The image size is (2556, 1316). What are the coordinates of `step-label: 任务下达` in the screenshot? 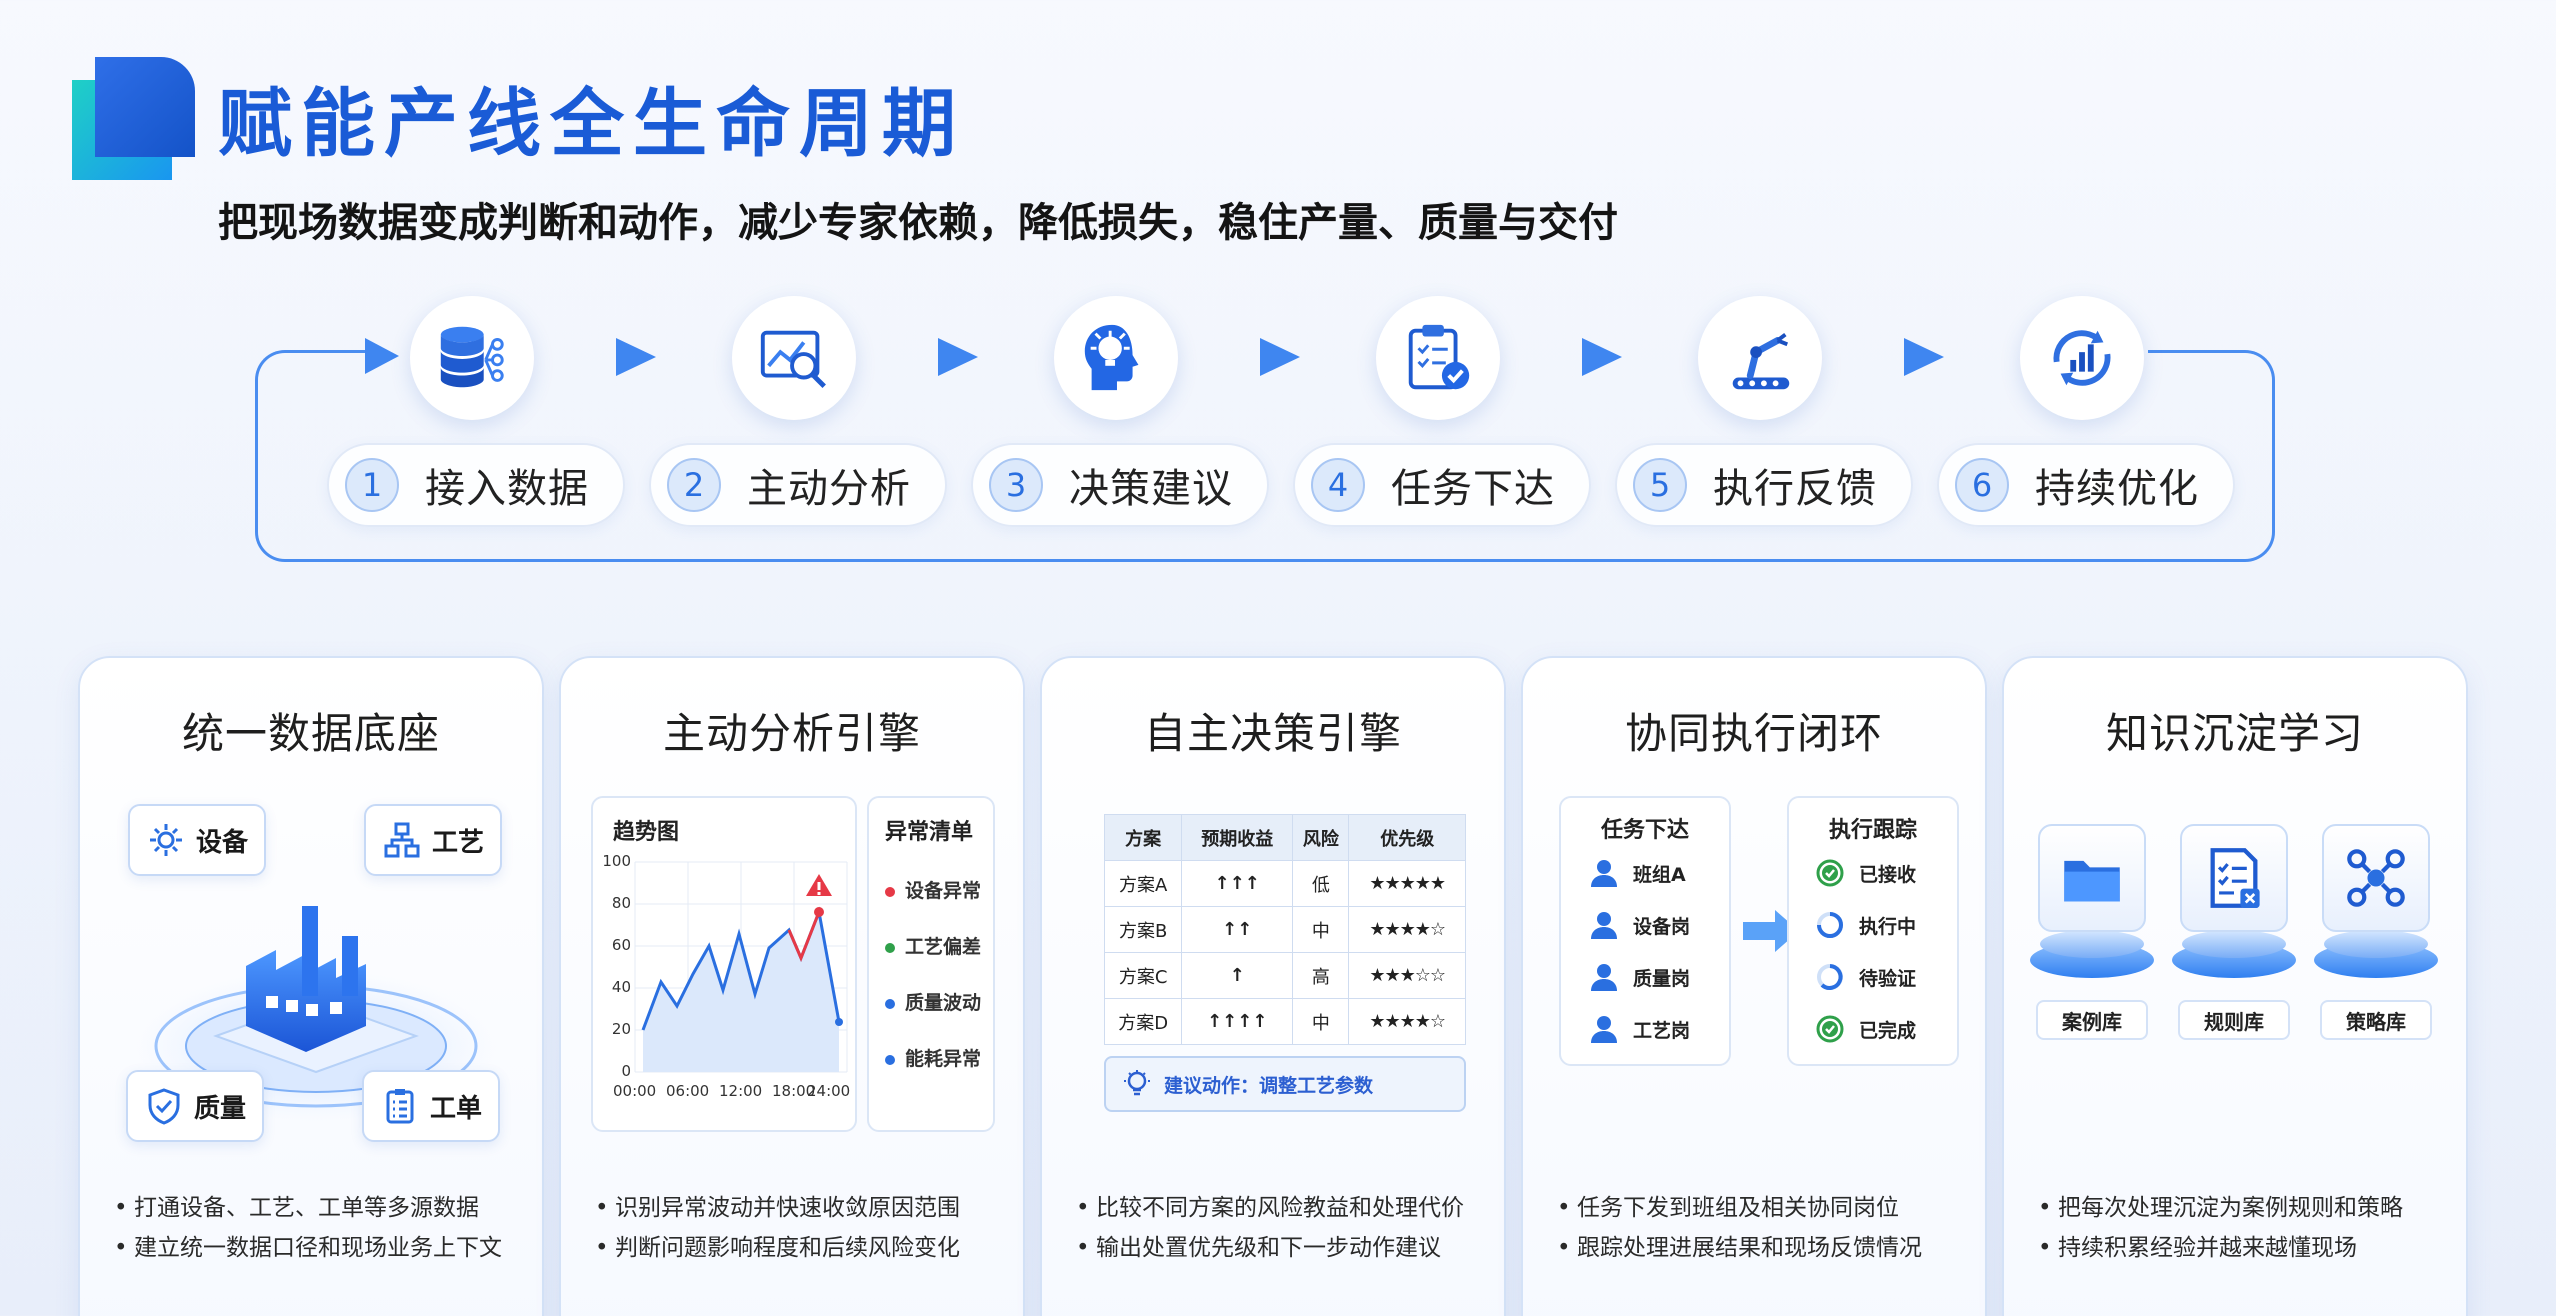 It's located at (1473, 489).